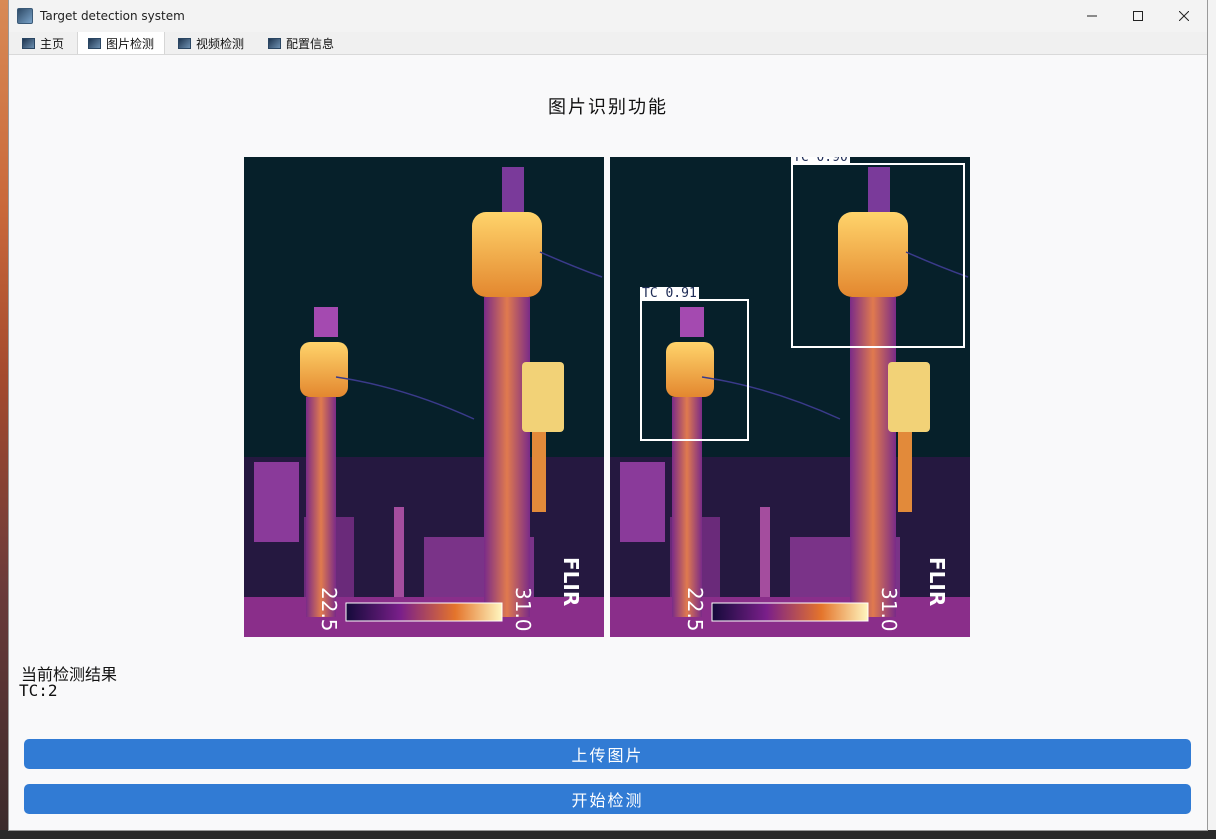 The width and height of the screenshot is (1216, 839). I want to click on detection-label: TC 0.91, so click(669, 293).